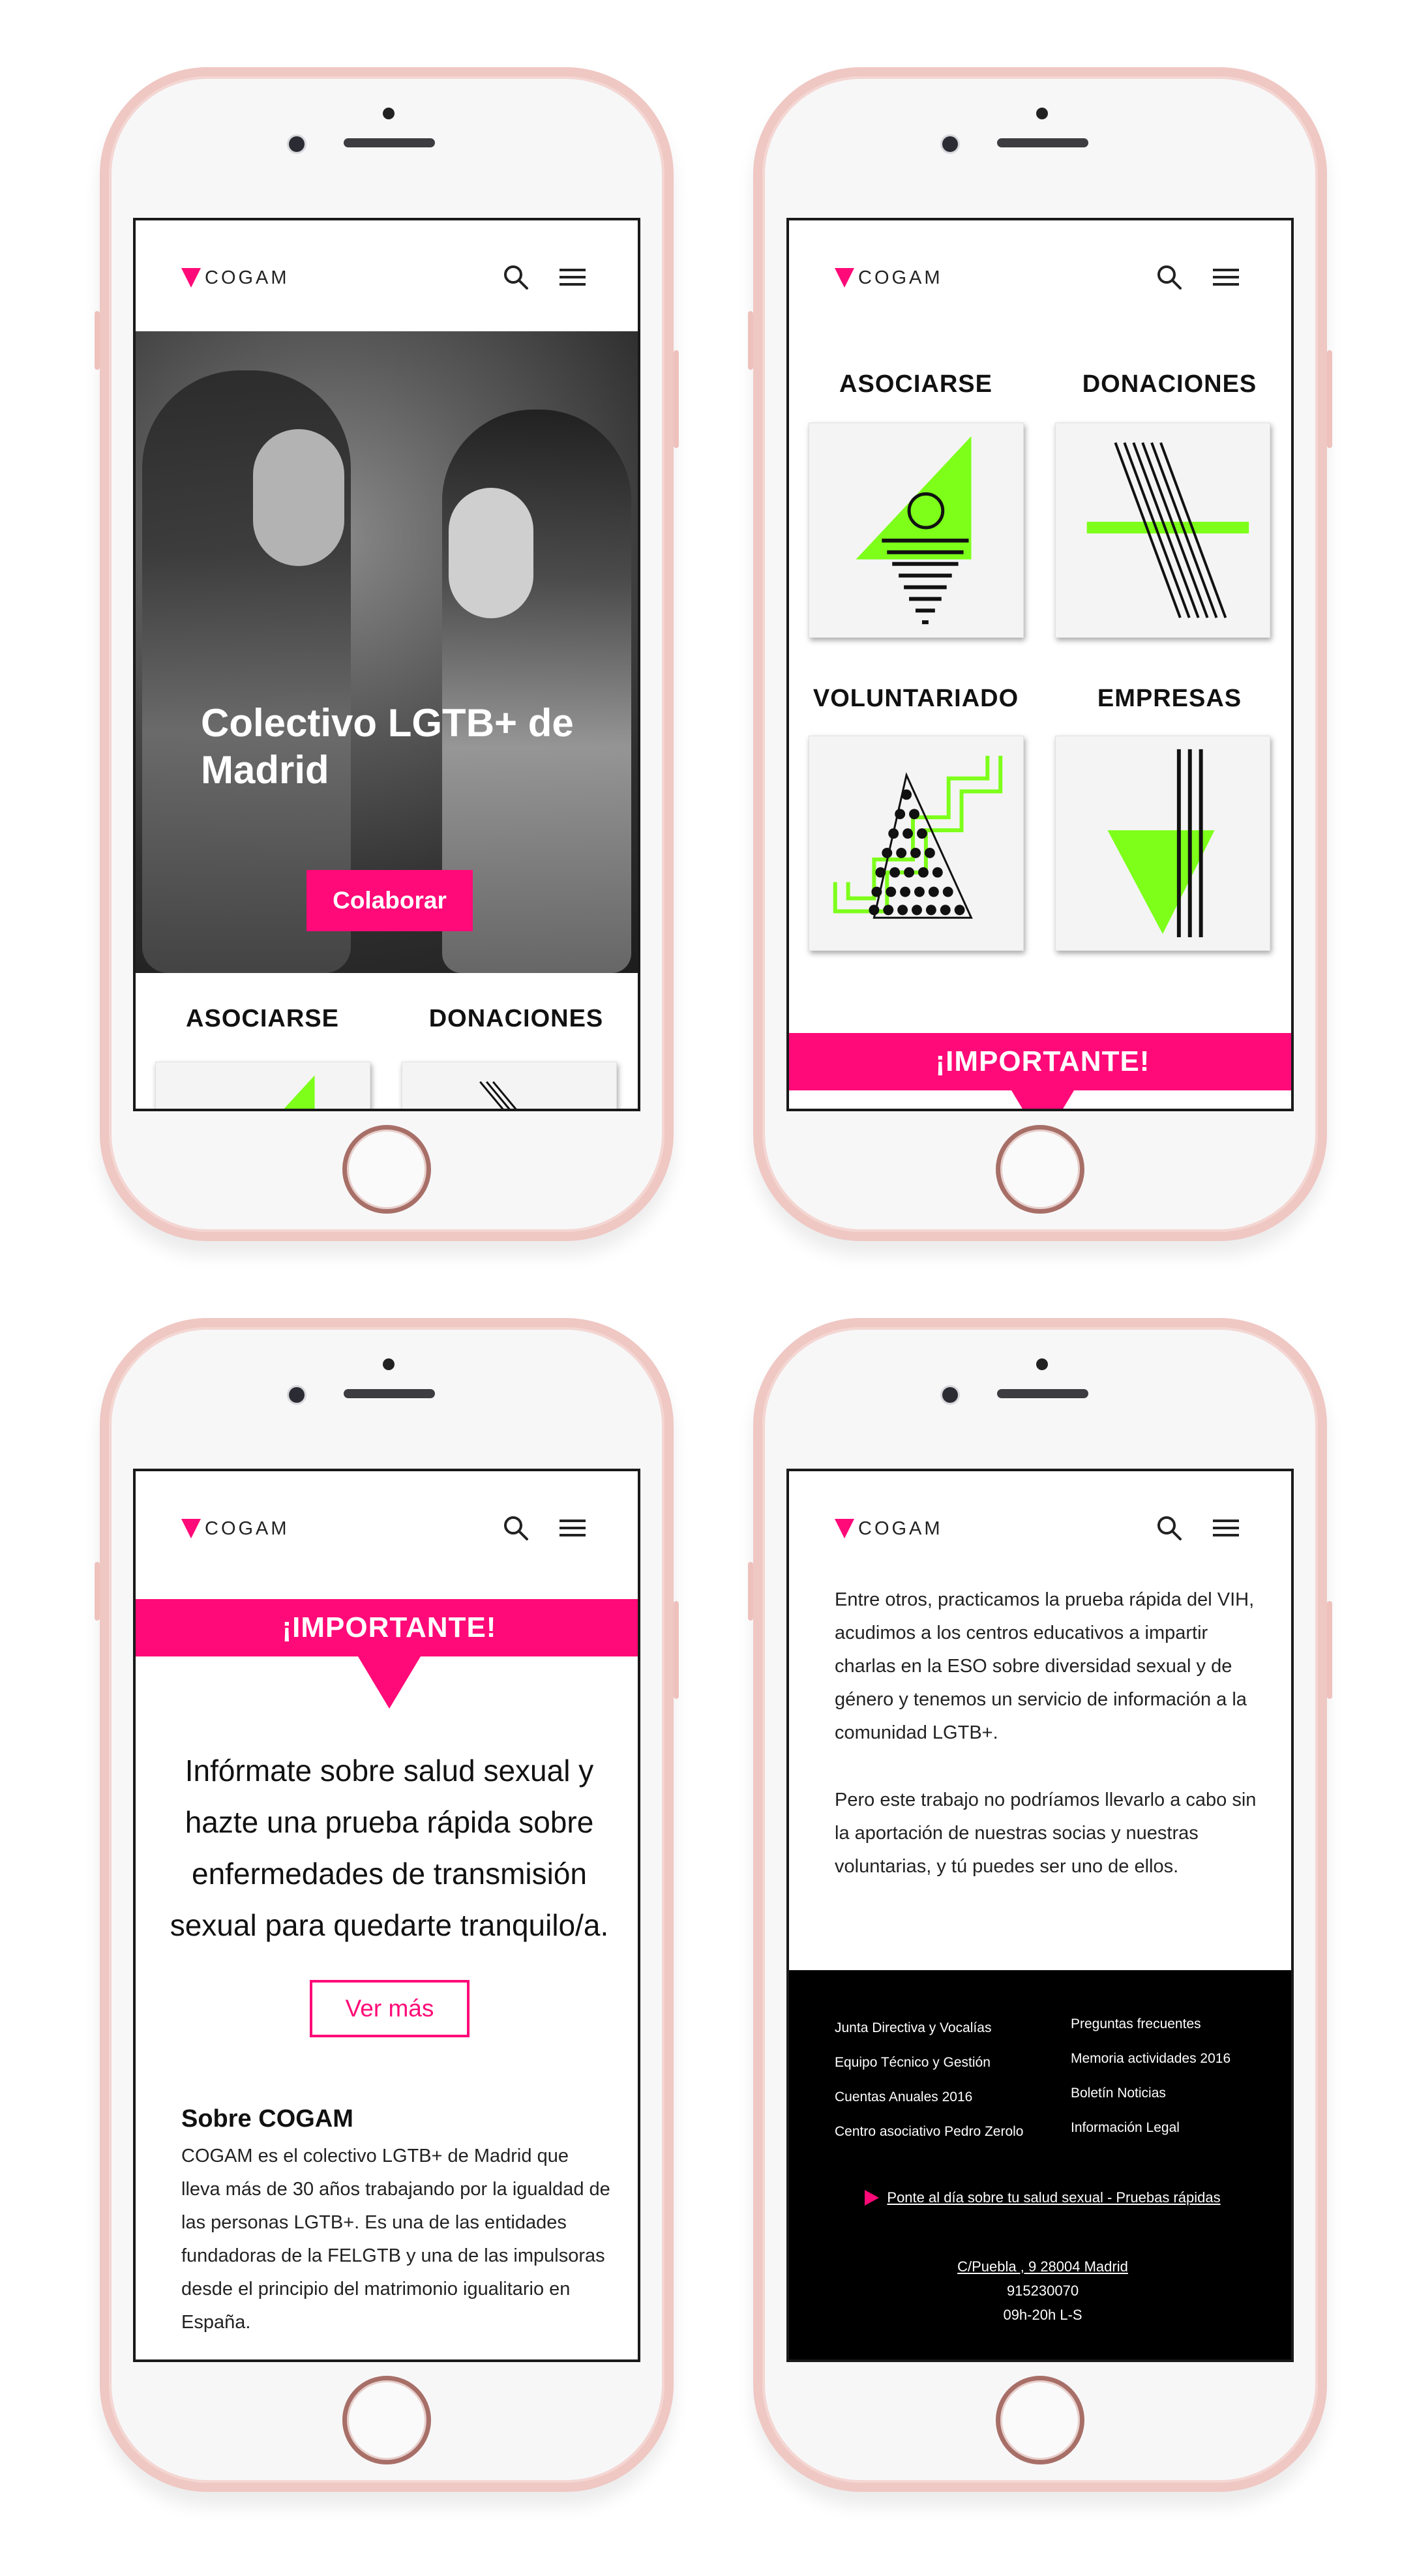 This screenshot has width=1417, height=2576. I want to click on hero-photo-face-left, so click(299, 497).